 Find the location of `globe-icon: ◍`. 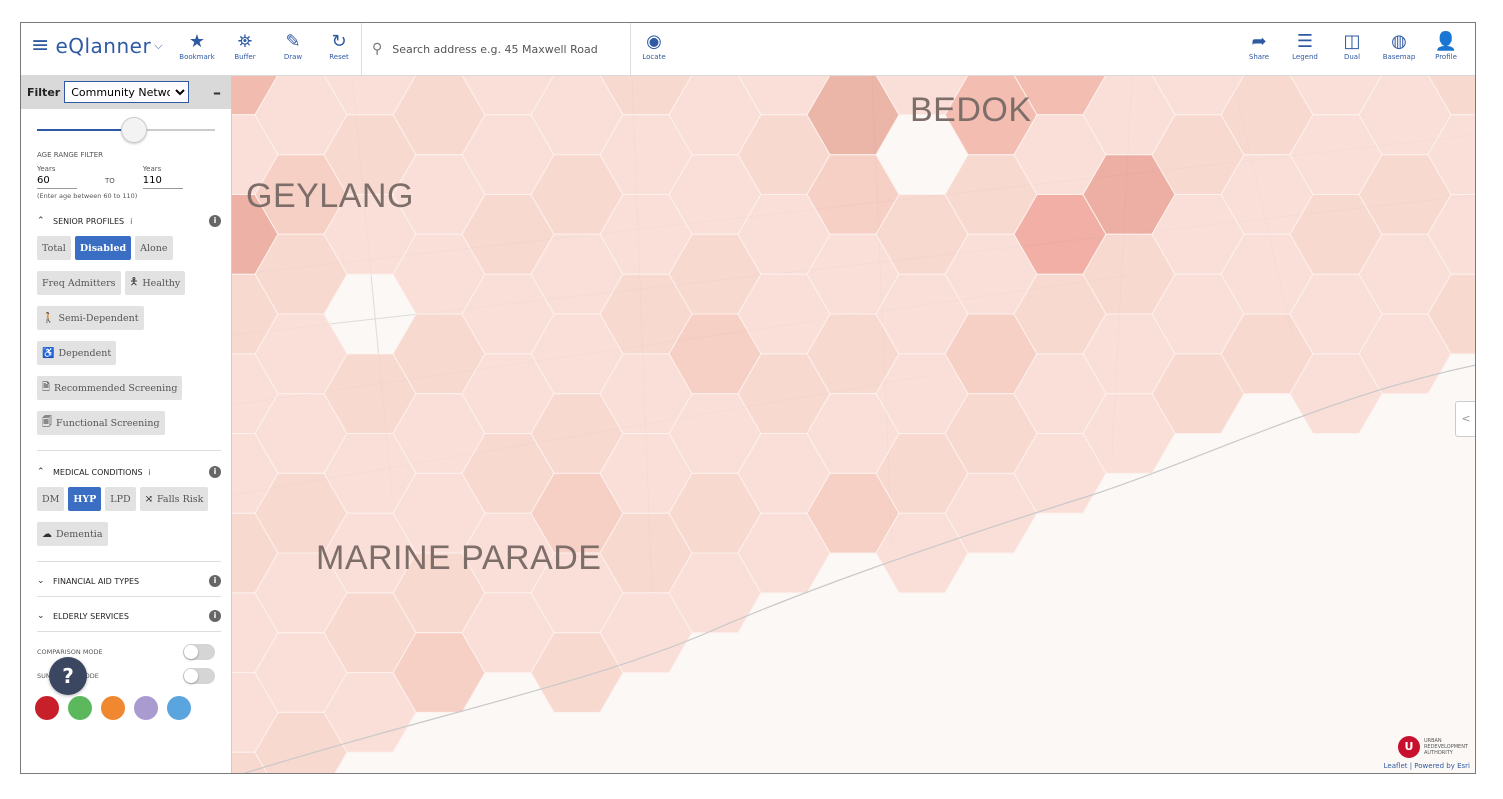

globe-icon: ◍ is located at coordinates (1399, 41).